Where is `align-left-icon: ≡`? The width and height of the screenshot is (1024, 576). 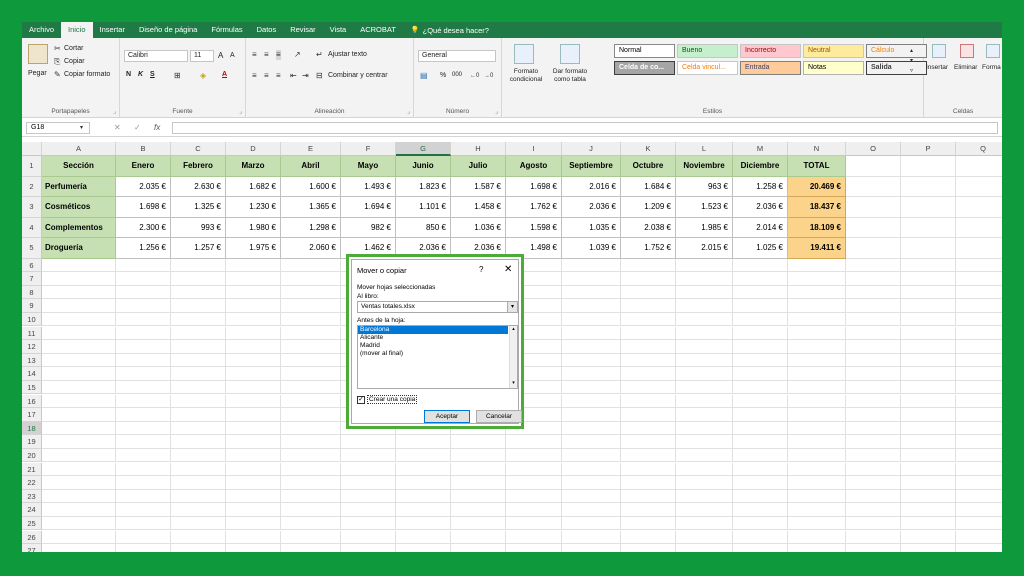 align-left-icon: ≡ is located at coordinates (254, 76).